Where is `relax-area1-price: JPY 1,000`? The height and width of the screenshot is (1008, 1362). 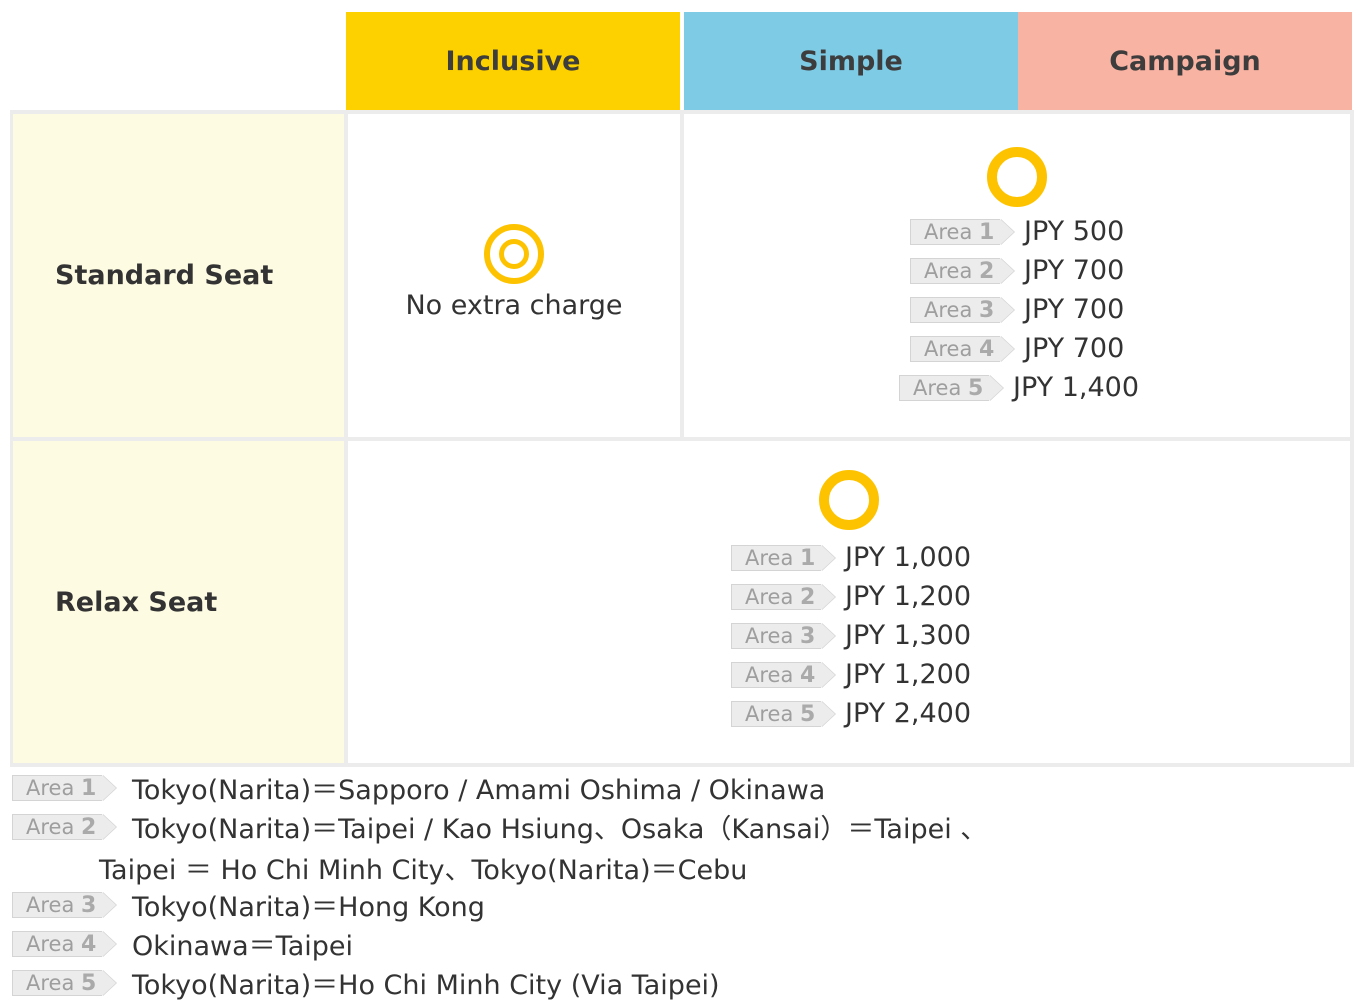 relax-area1-price: JPY 1,000 is located at coordinates (908, 557).